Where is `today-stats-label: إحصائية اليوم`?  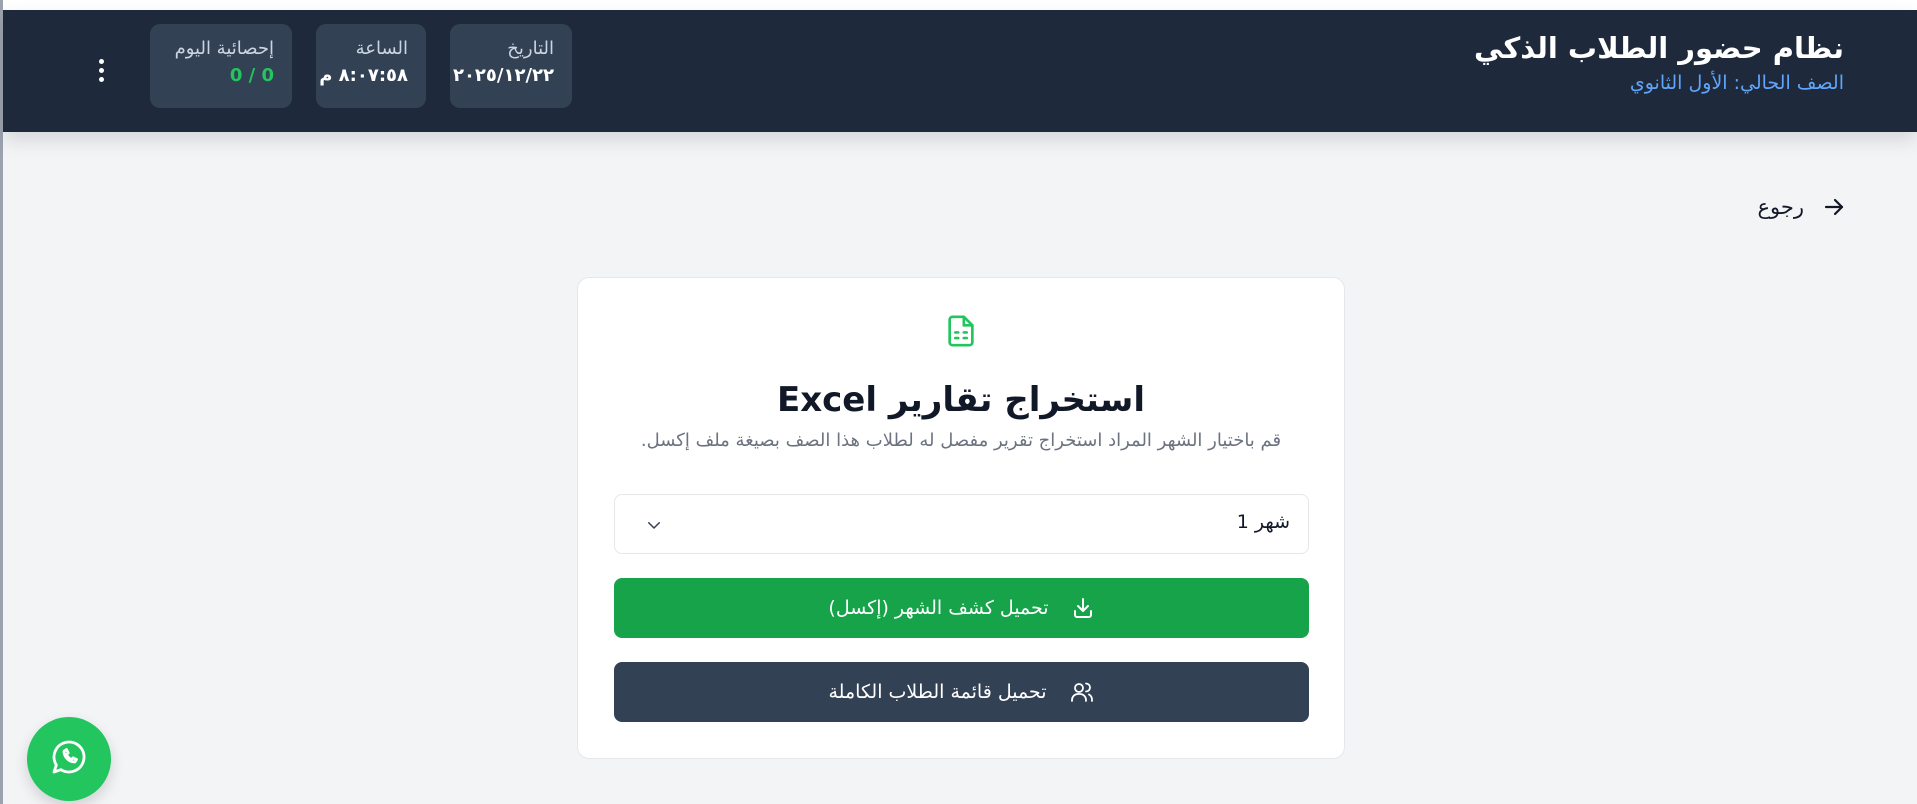
today-stats-label: إحصائية اليوم is located at coordinates (224, 48).